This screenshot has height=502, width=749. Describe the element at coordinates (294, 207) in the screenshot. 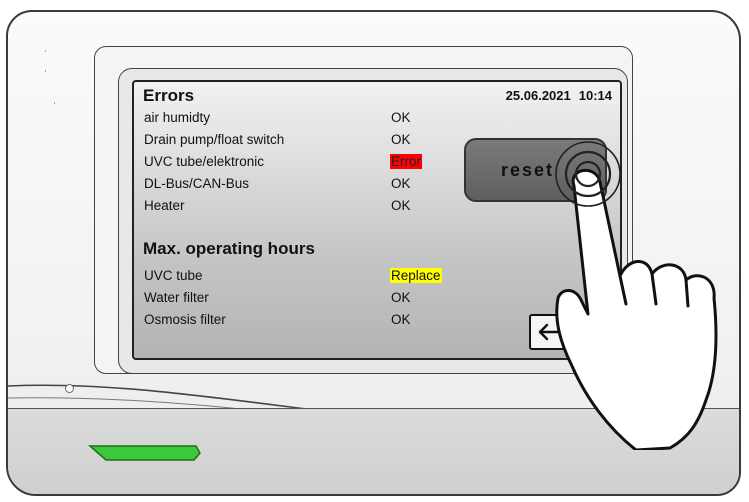

I see `error-row: Heater OK` at that location.